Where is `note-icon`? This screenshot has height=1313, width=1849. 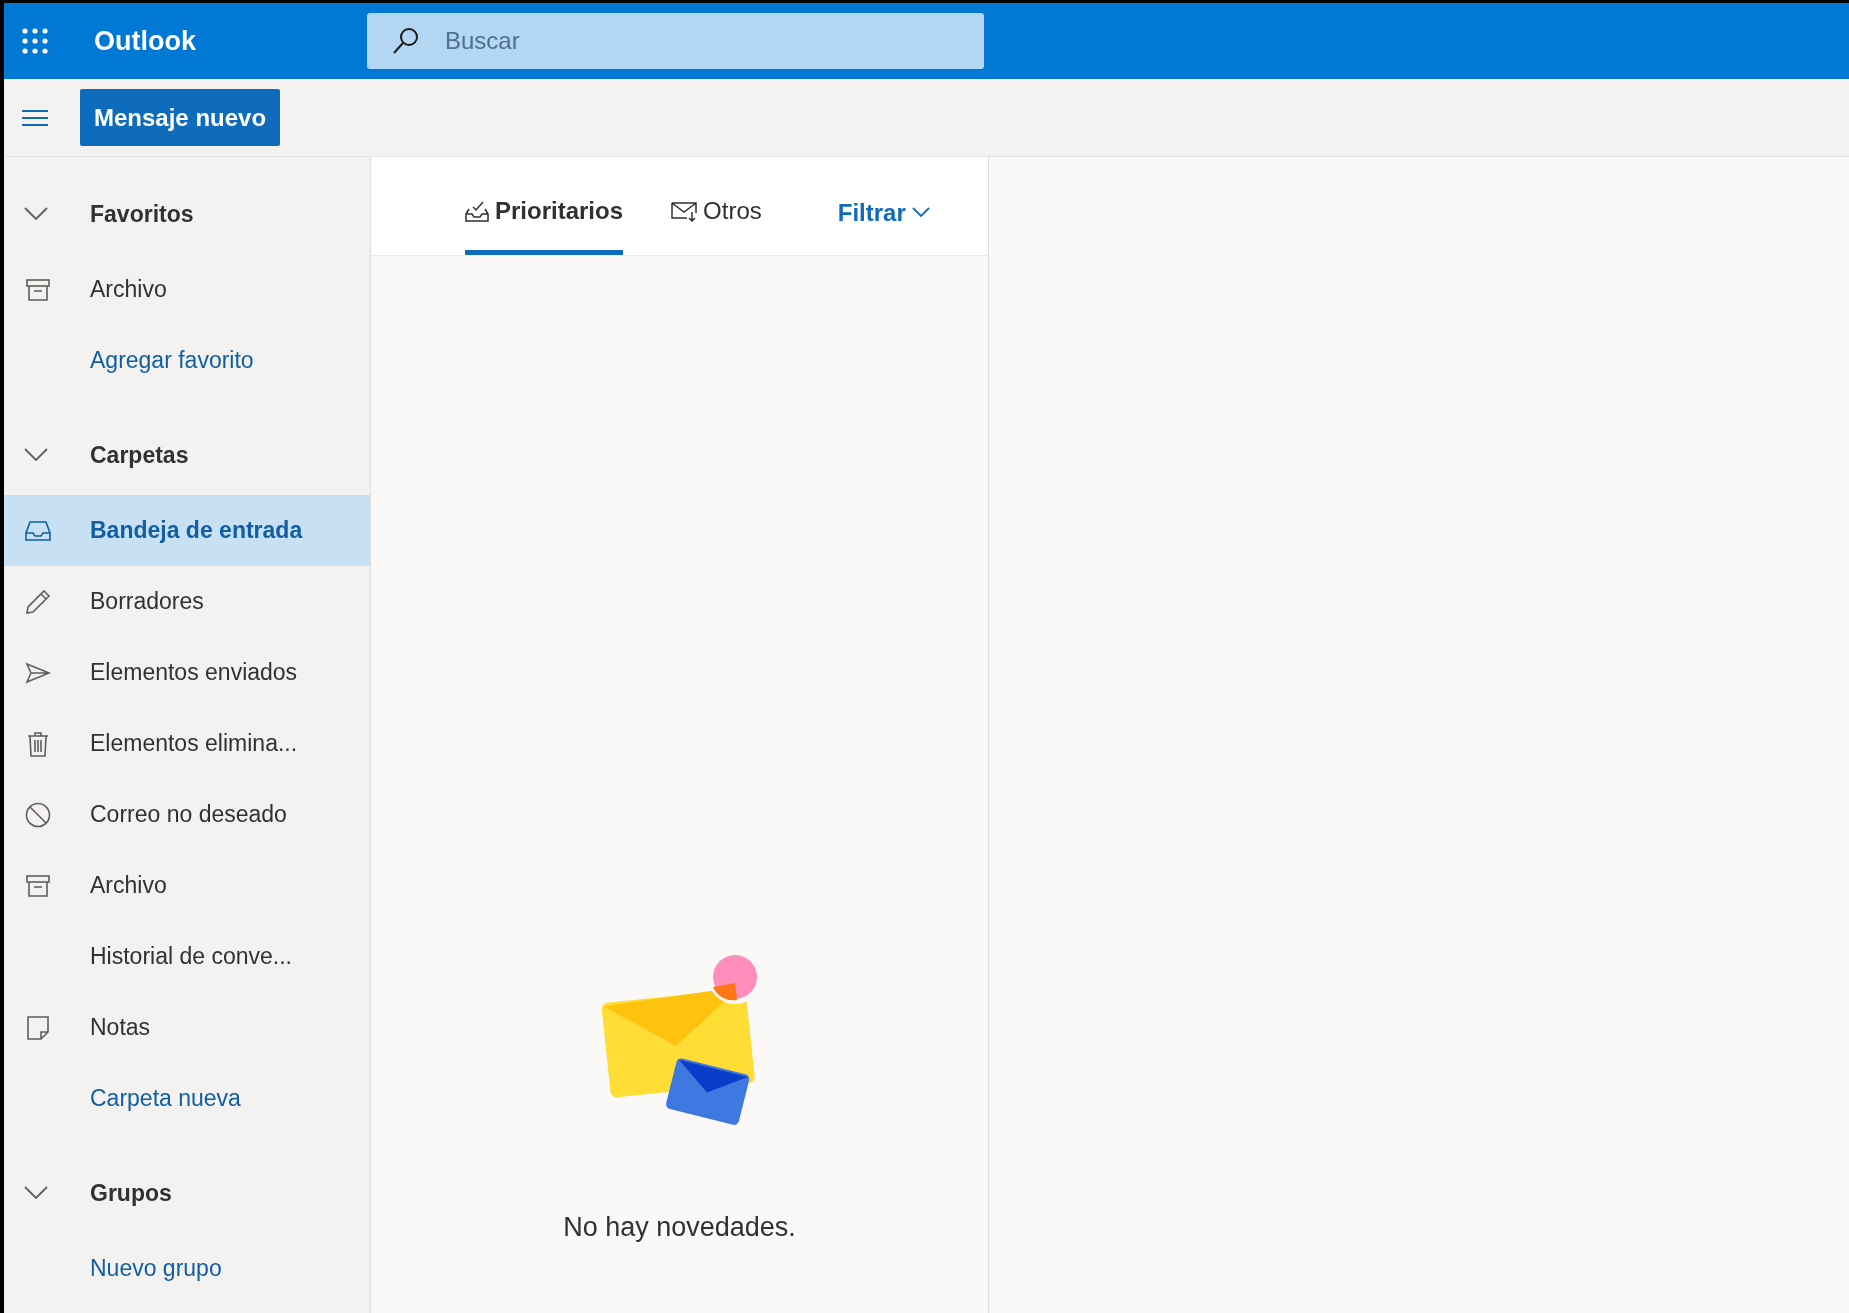 note-icon is located at coordinates (38, 1027).